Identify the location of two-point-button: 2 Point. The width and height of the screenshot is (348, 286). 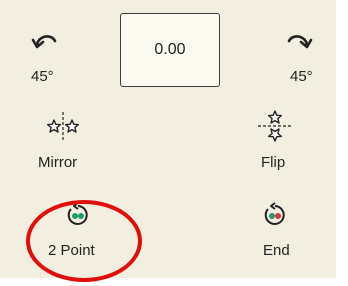
(80, 236).